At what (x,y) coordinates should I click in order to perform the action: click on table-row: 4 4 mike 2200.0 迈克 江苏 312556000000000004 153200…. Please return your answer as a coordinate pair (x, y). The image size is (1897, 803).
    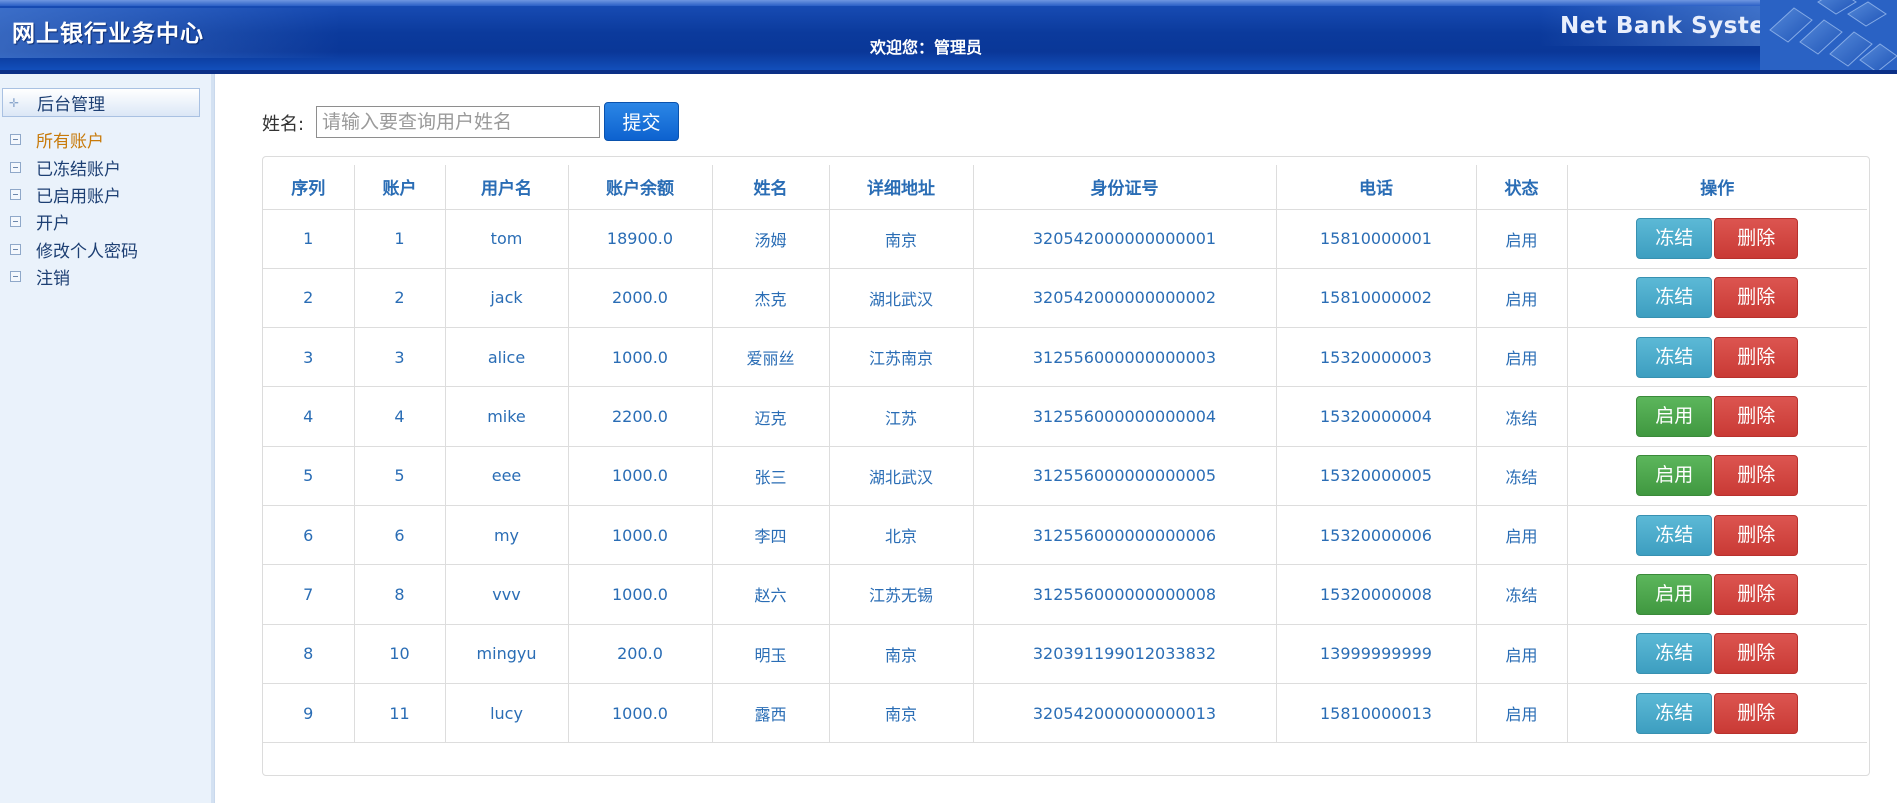
    Looking at the image, I should click on (1065, 416).